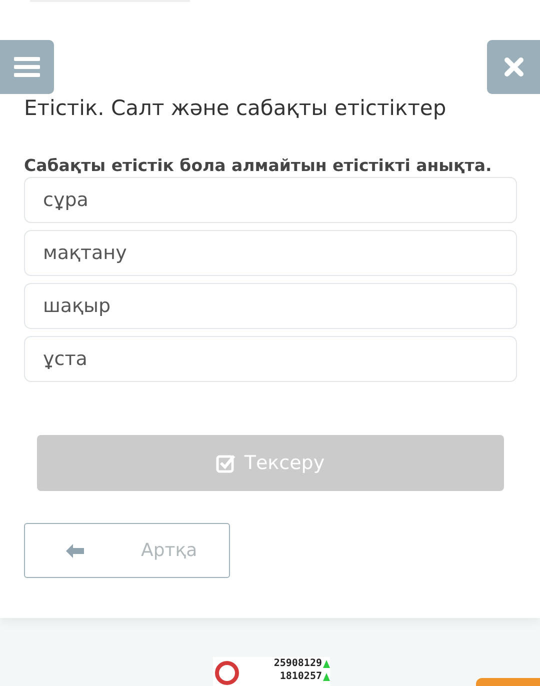  I want to click on checkbox-icon, so click(226, 463).